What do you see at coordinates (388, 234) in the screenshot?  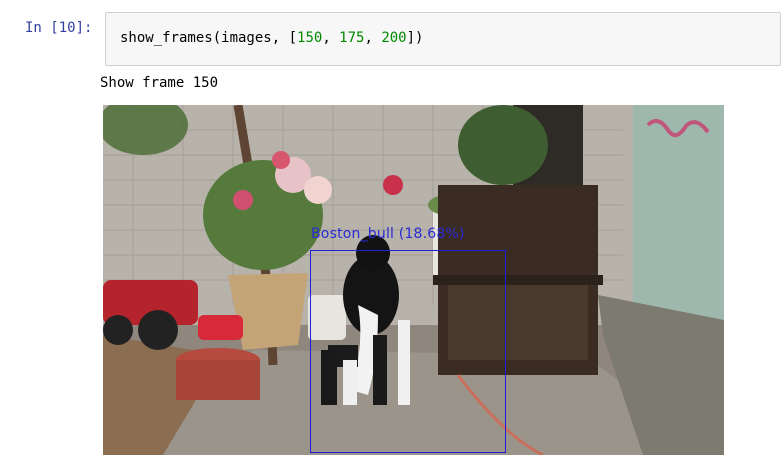 I see `detection-label: Boston_bull (18.68%)` at bounding box center [388, 234].